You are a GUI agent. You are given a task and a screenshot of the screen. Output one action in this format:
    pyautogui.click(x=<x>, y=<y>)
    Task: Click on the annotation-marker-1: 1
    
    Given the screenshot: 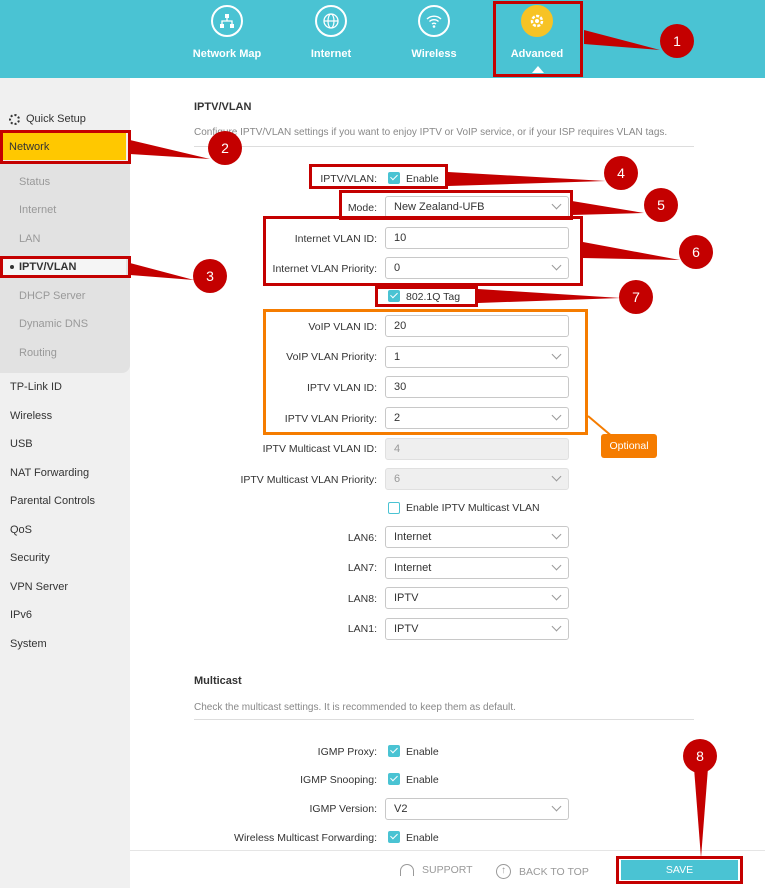 What is the action you would take?
    pyautogui.click(x=677, y=41)
    